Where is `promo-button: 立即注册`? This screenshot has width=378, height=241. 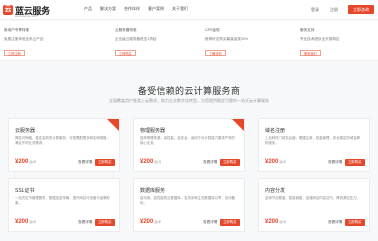
promo-button: 立即注册 is located at coordinates (14, 53).